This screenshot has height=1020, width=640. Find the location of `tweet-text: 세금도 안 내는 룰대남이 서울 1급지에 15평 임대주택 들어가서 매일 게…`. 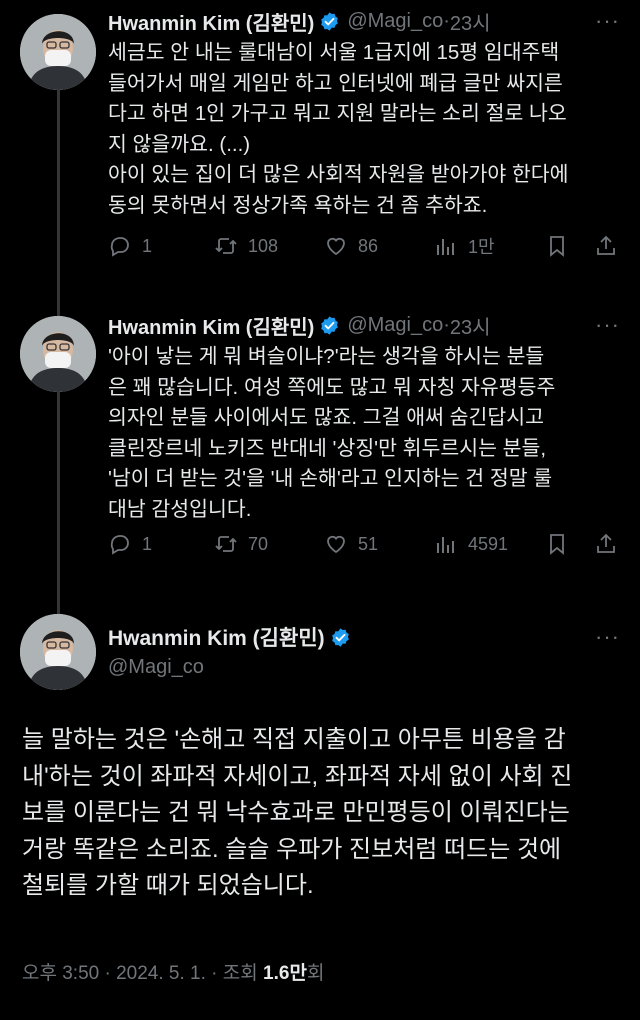

tweet-text: 세금도 안 내는 룰대남이 서울 1급지에 15평 임대주택 들어가서 매일 게… is located at coordinates (338, 129).